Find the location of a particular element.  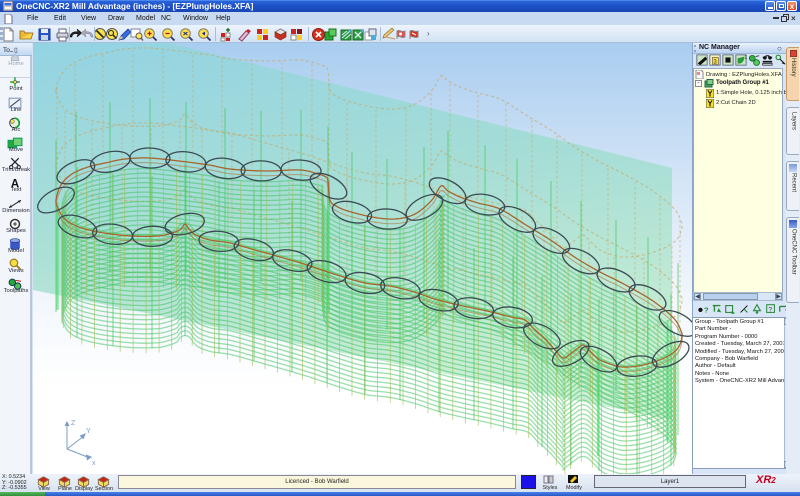

svg-text: x is located at coordinates (94, 463).